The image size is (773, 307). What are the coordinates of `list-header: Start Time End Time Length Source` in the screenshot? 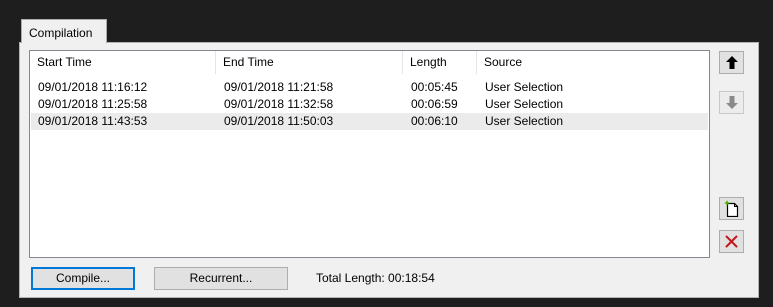 It's located at (369, 62).